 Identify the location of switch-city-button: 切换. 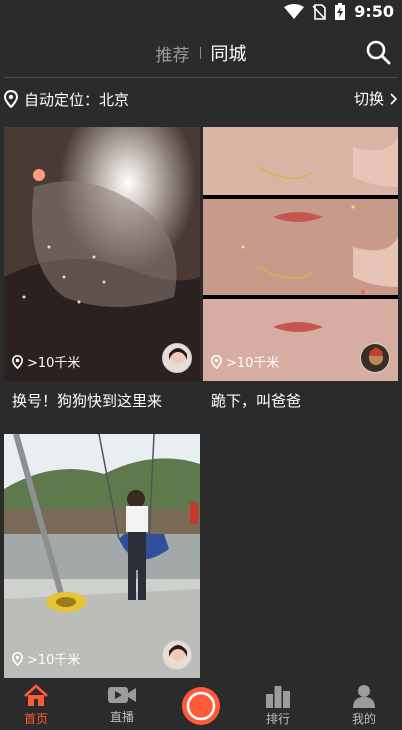
(376, 98).